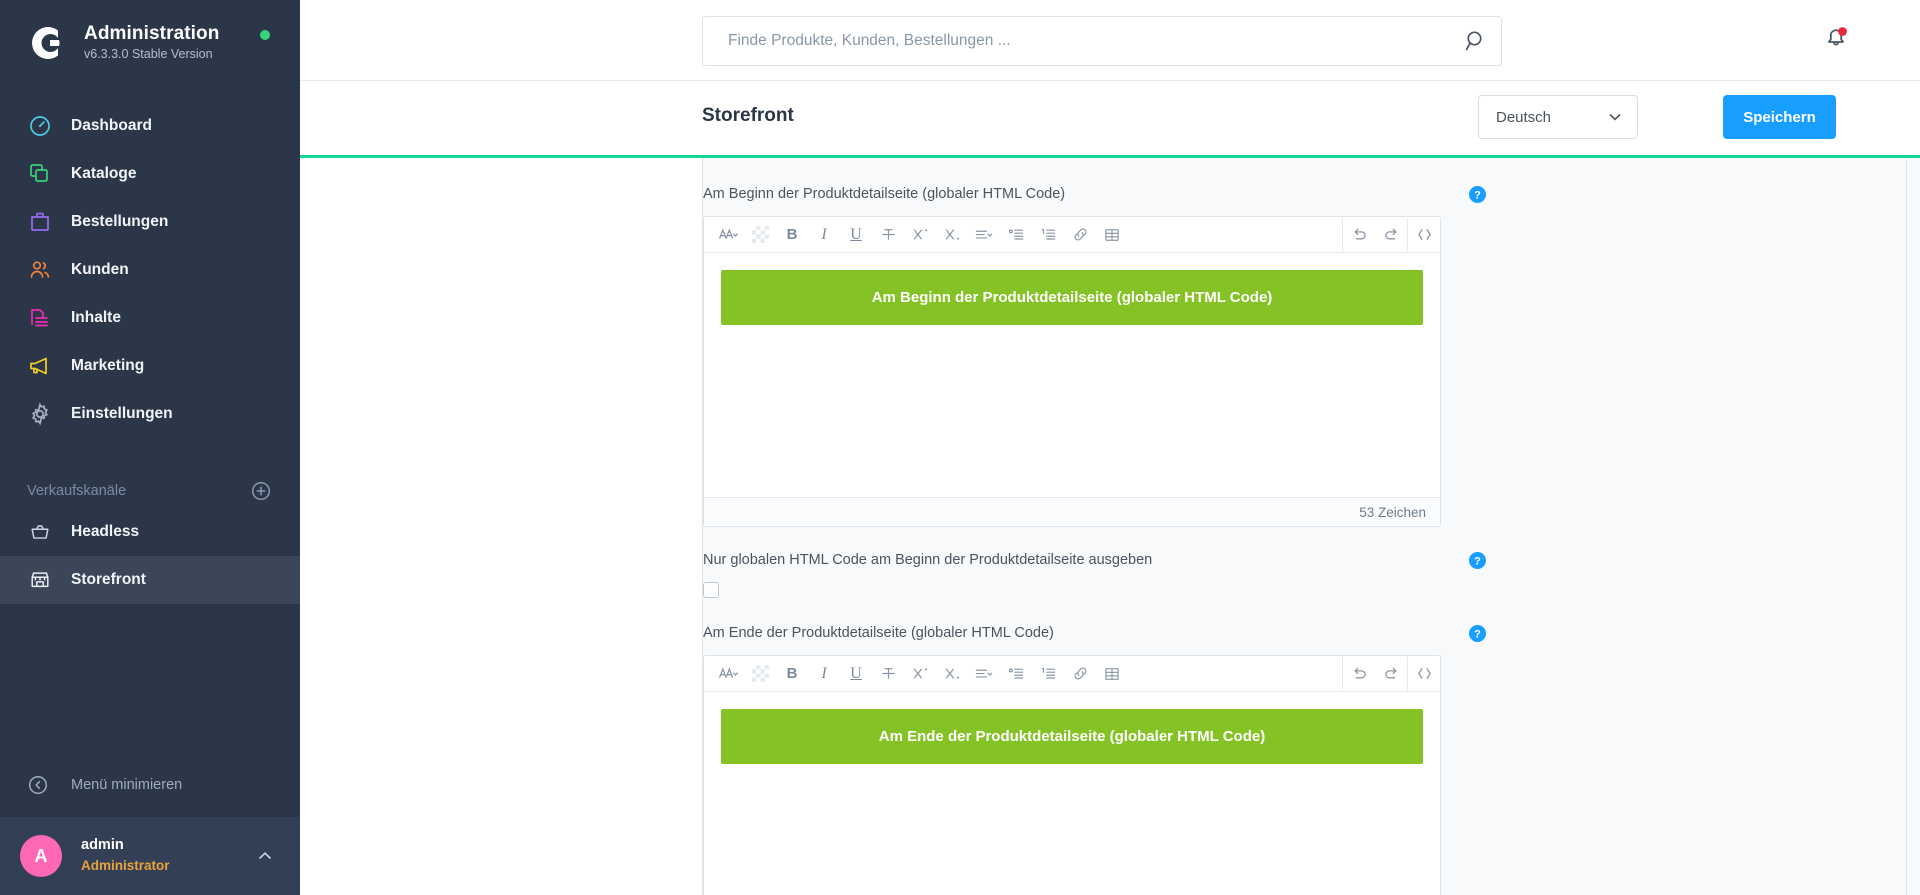  Describe the element at coordinates (150, 366) in the screenshot. I see `sidebar-item-marketing: Marketing` at that location.